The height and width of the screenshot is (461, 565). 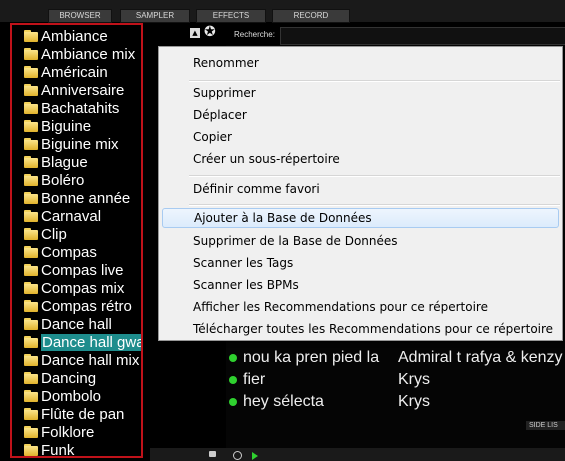 What do you see at coordinates (224, 93) in the screenshot?
I see `menu-item-delete: Supprimer` at bounding box center [224, 93].